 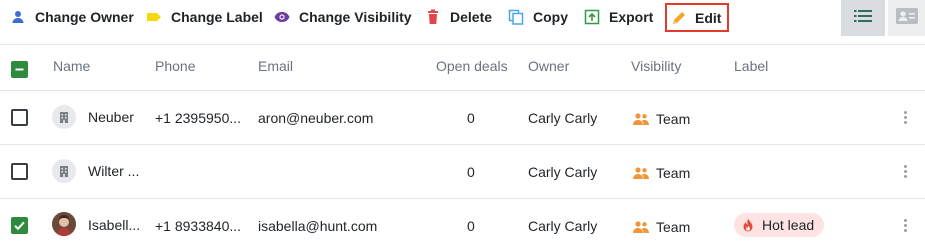 What do you see at coordinates (516, 17) in the screenshot?
I see `copy-icon` at bounding box center [516, 17].